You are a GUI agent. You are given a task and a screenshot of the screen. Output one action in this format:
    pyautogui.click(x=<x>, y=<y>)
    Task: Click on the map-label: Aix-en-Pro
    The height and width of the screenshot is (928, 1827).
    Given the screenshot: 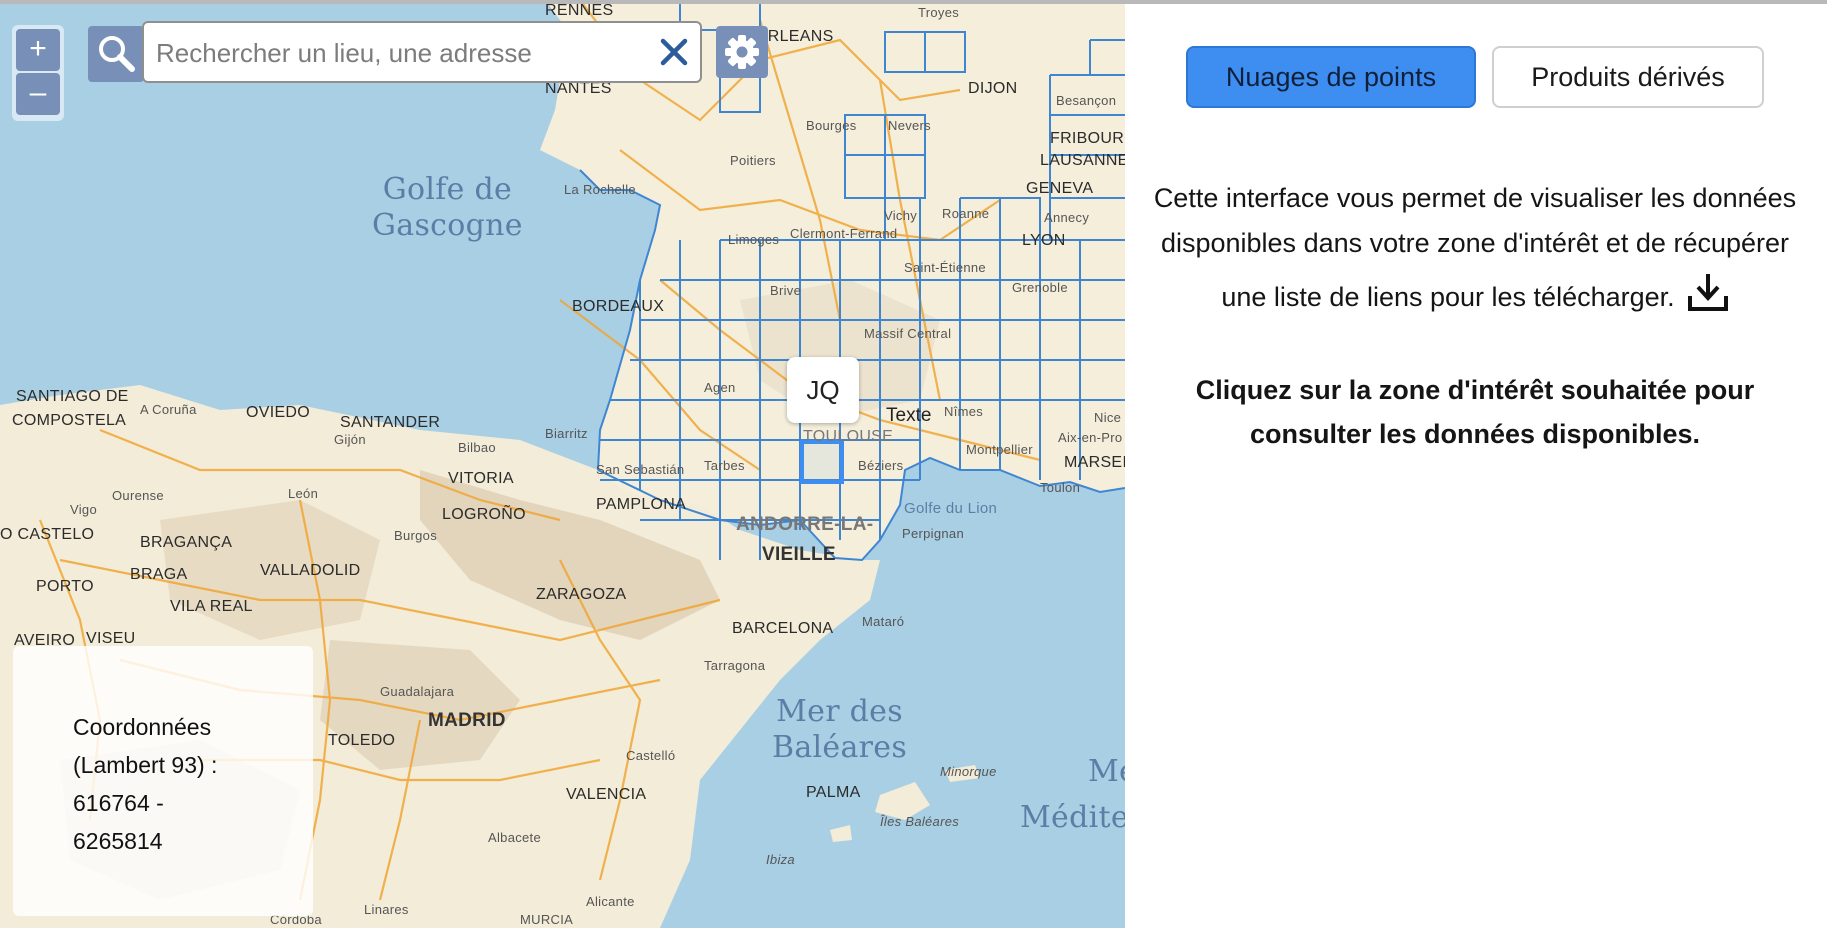 What is the action you would take?
    pyautogui.click(x=1090, y=437)
    